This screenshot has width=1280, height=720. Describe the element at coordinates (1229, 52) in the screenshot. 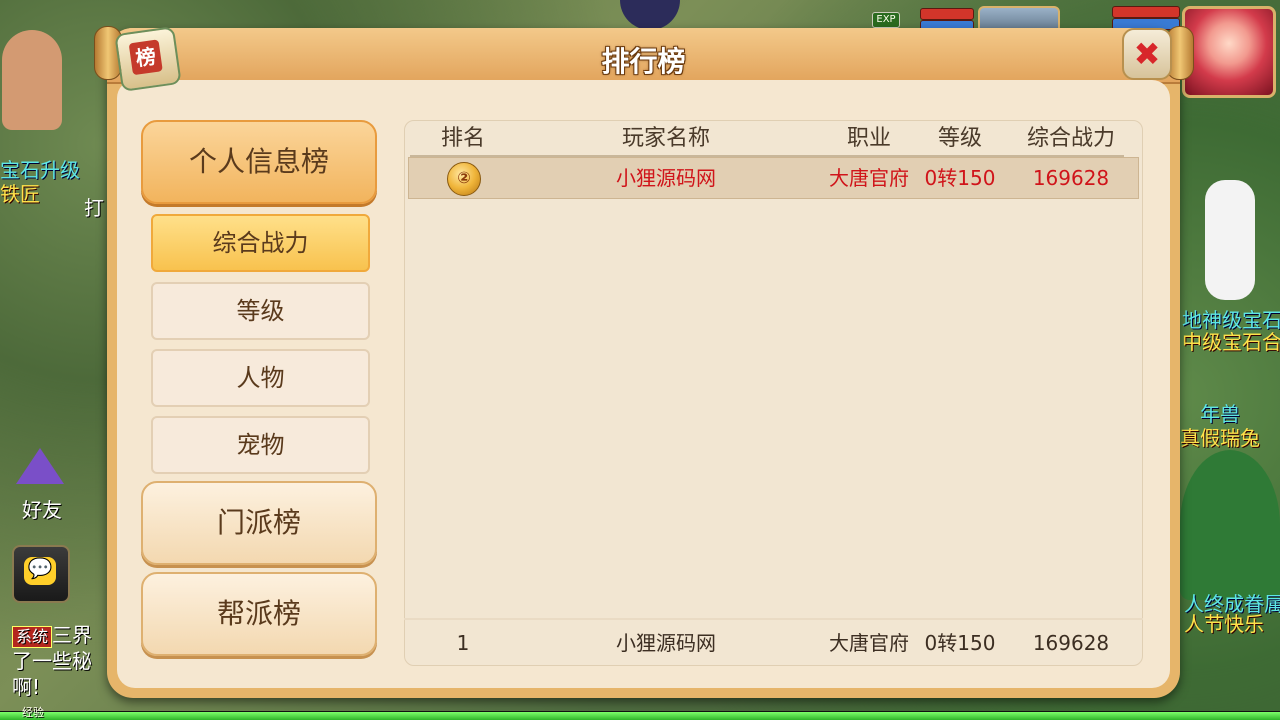

I see `player-avatar` at that location.